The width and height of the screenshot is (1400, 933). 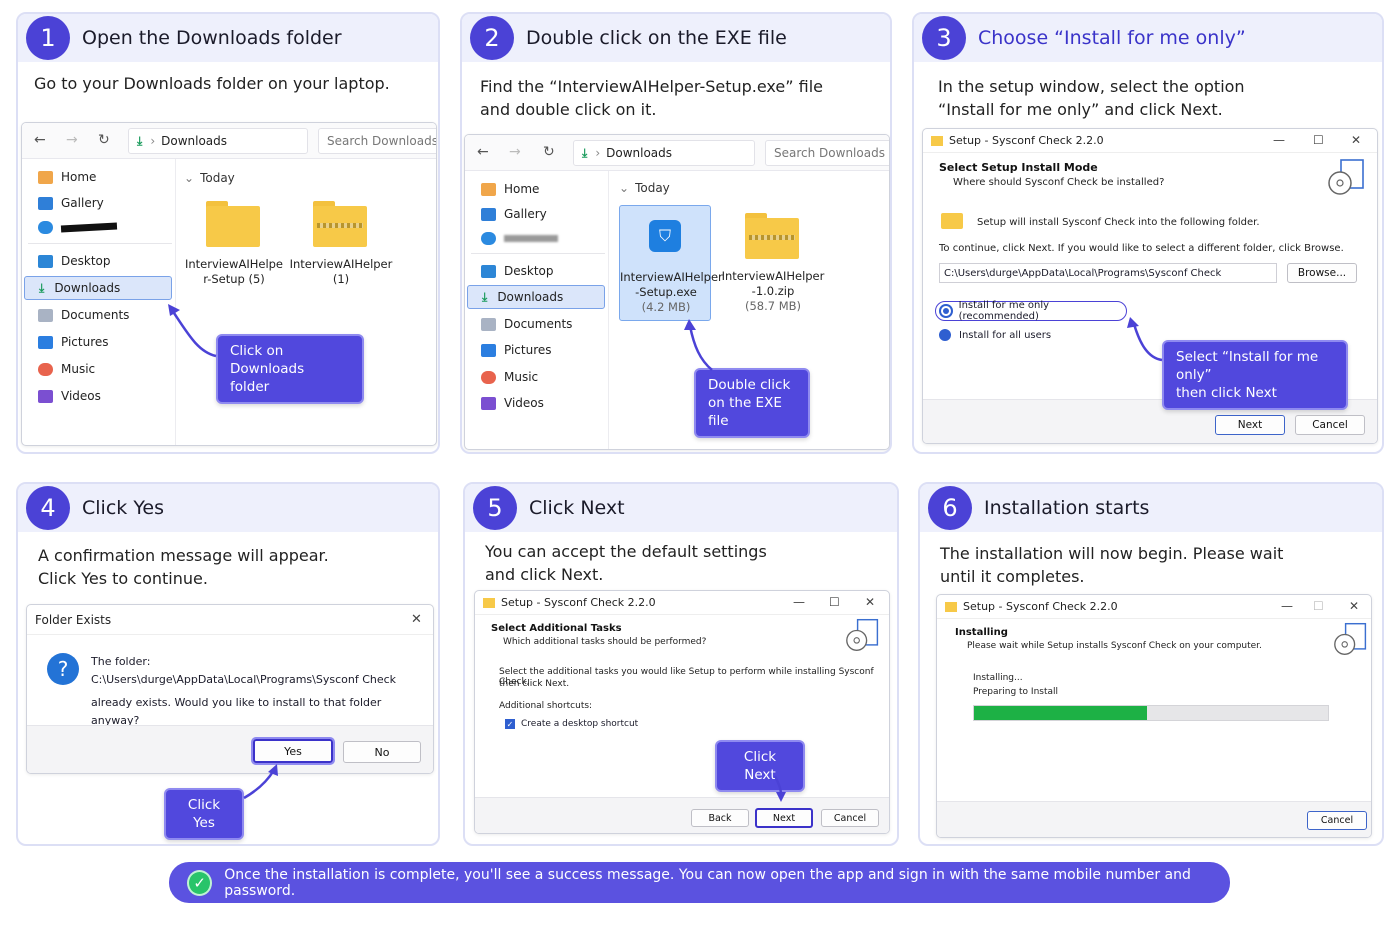 I want to click on maximize-icon: ☐, so click(x=1318, y=606).